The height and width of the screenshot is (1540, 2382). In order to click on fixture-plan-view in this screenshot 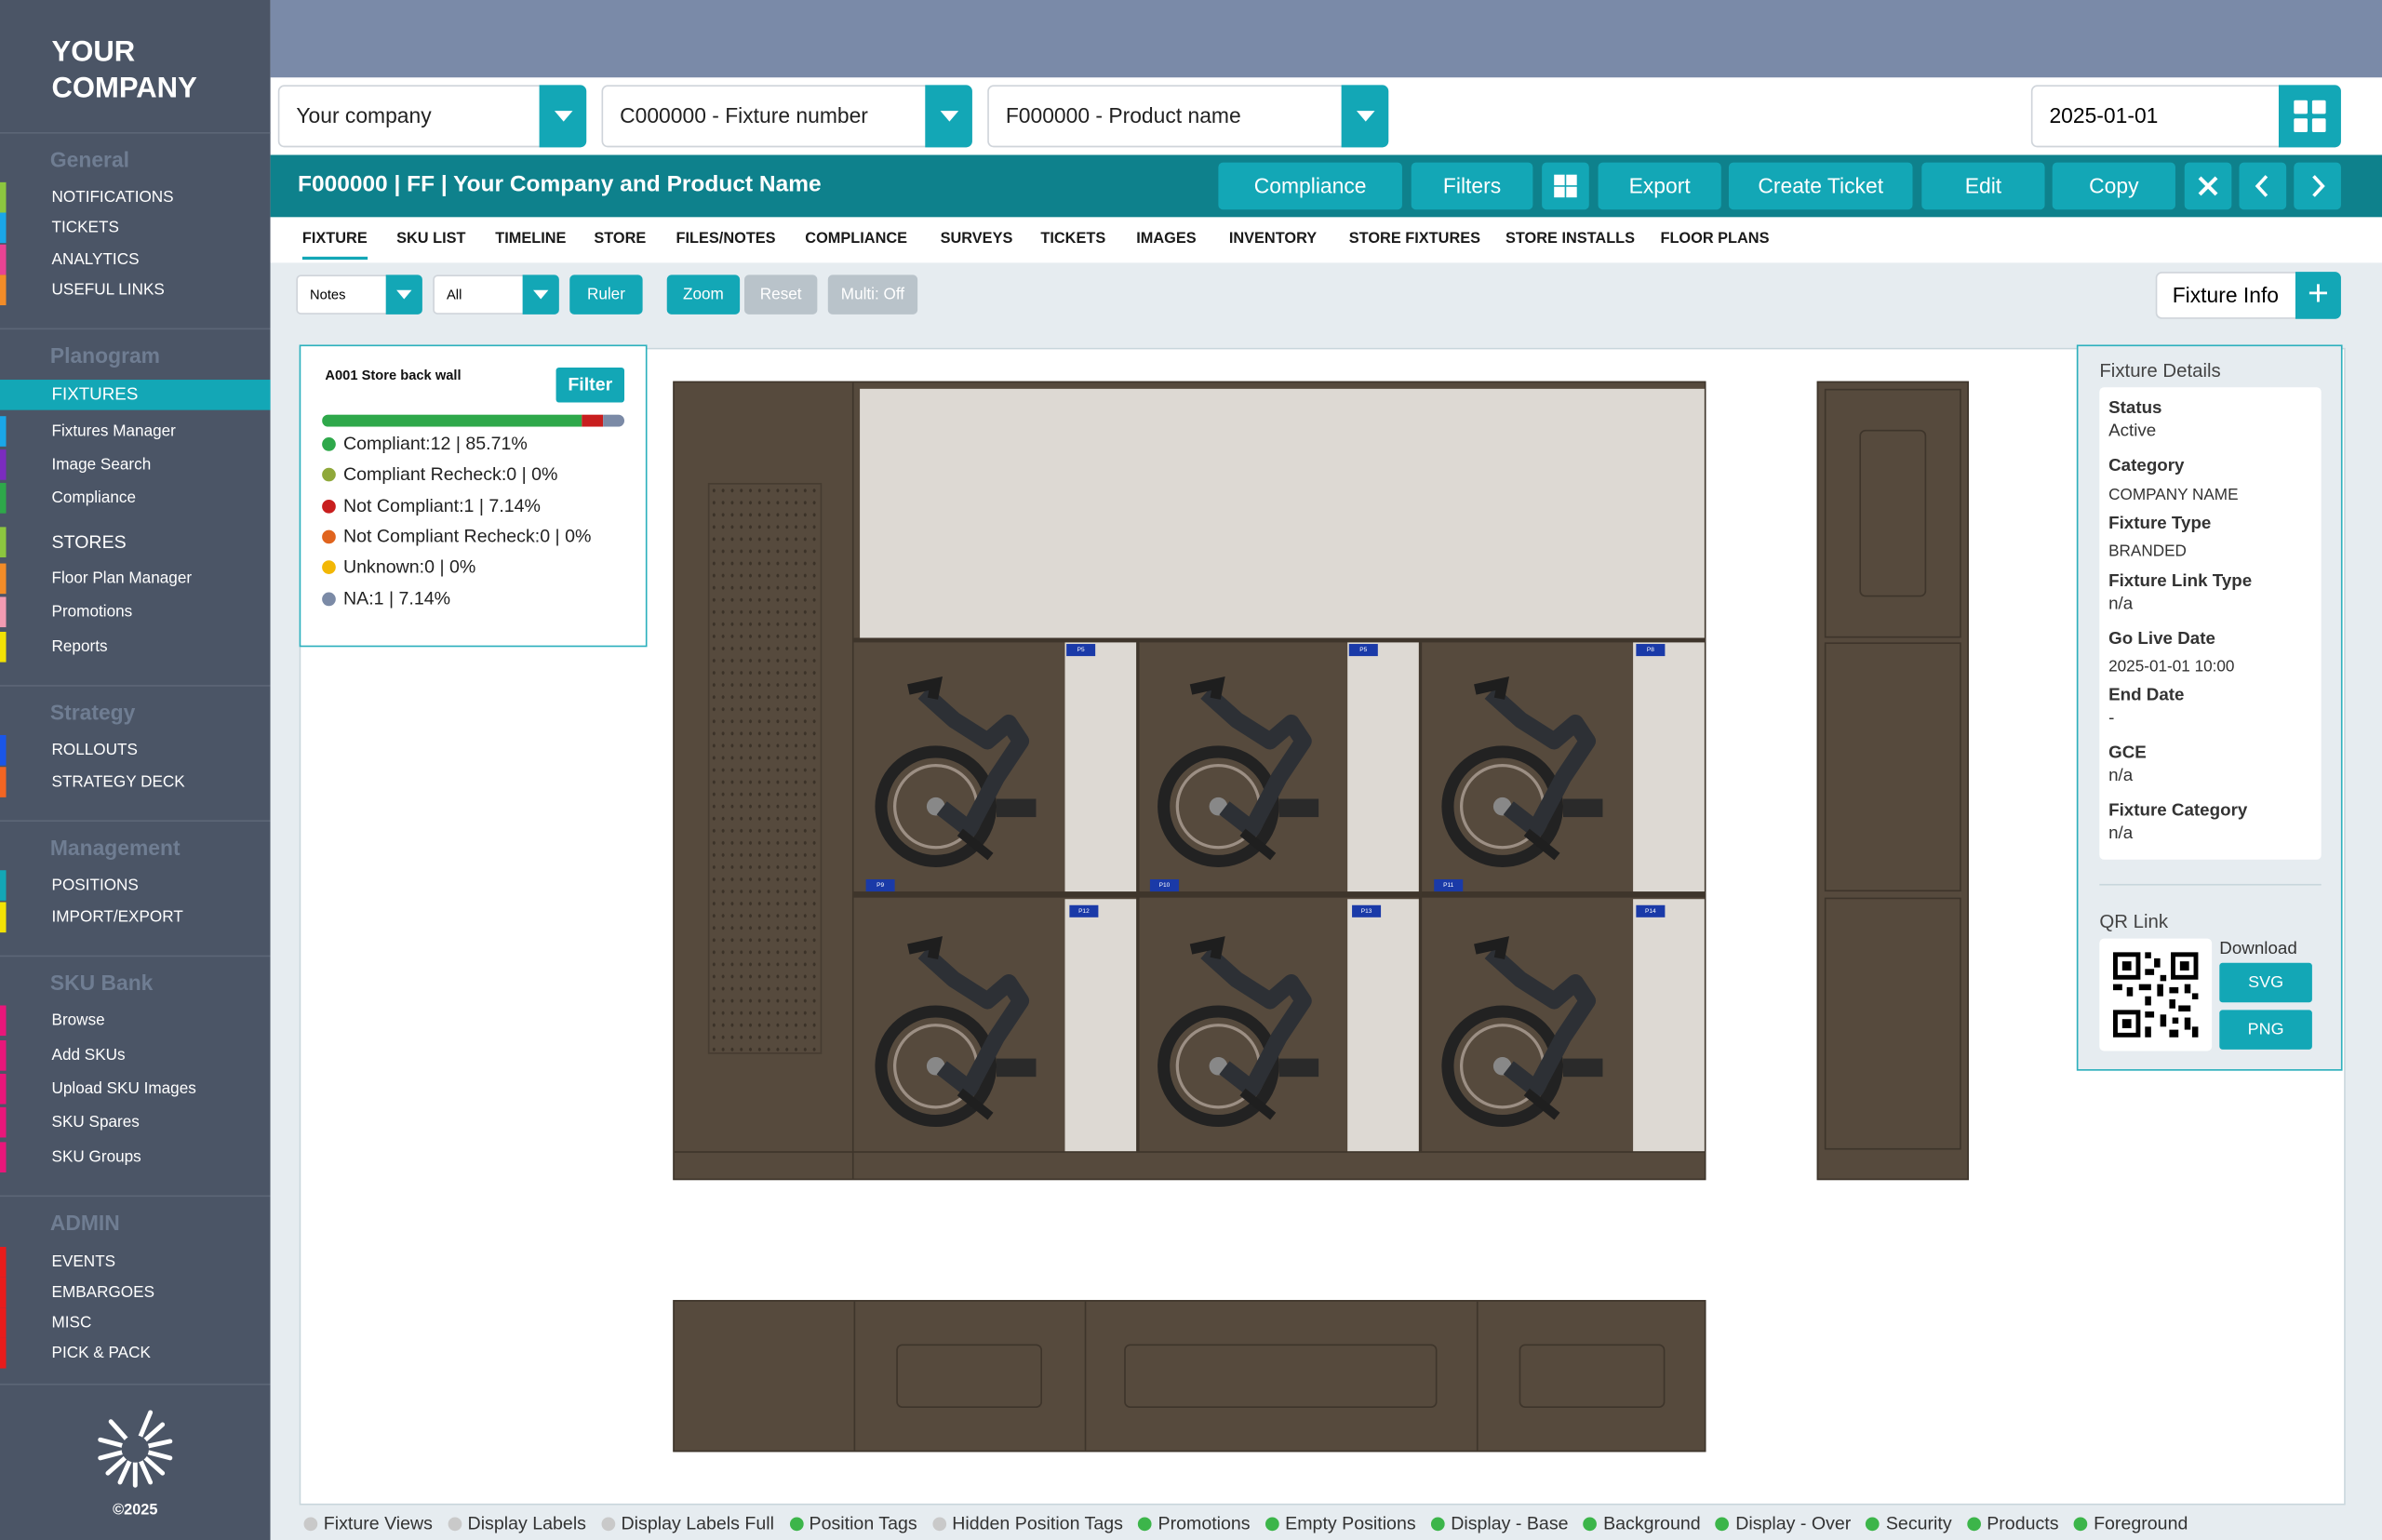, I will do `click(1189, 1376)`.